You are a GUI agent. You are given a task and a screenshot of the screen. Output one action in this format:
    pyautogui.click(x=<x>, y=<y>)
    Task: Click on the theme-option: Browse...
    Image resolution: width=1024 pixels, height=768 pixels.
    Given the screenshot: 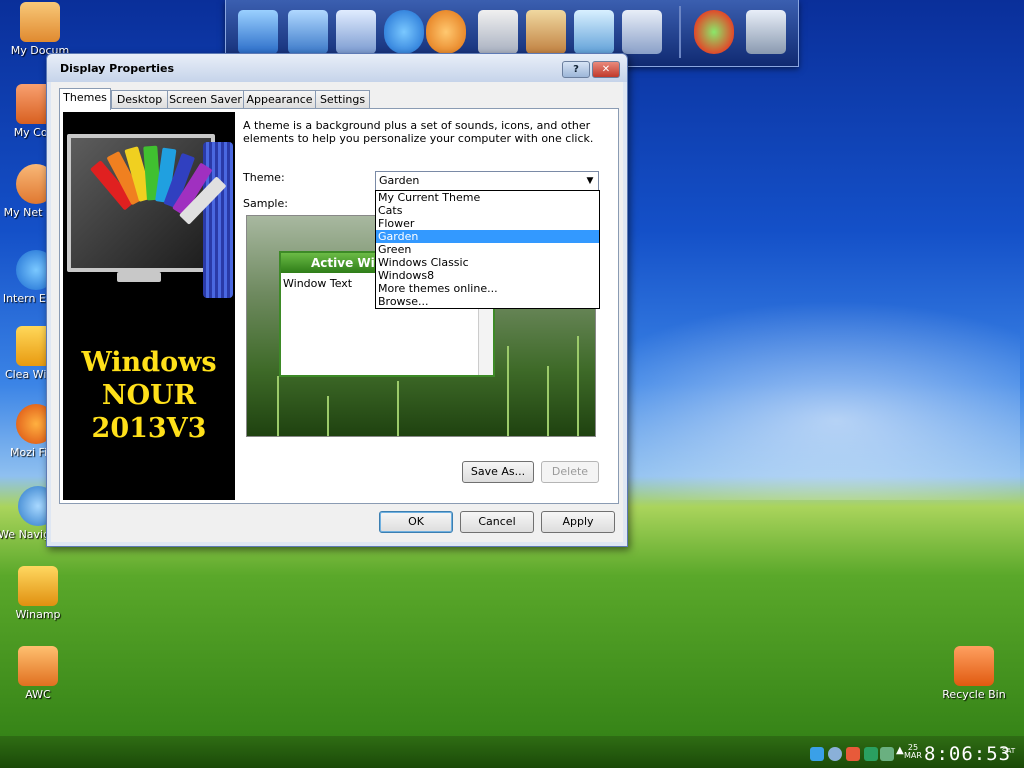 What is the action you would take?
    pyautogui.click(x=487, y=301)
    